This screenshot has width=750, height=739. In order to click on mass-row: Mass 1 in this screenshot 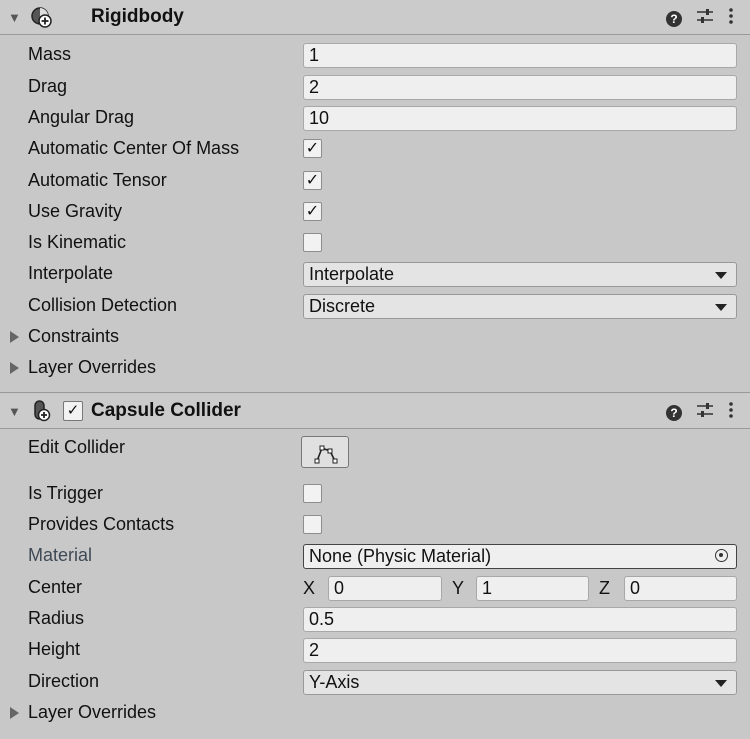, I will do `click(375, 55)`.